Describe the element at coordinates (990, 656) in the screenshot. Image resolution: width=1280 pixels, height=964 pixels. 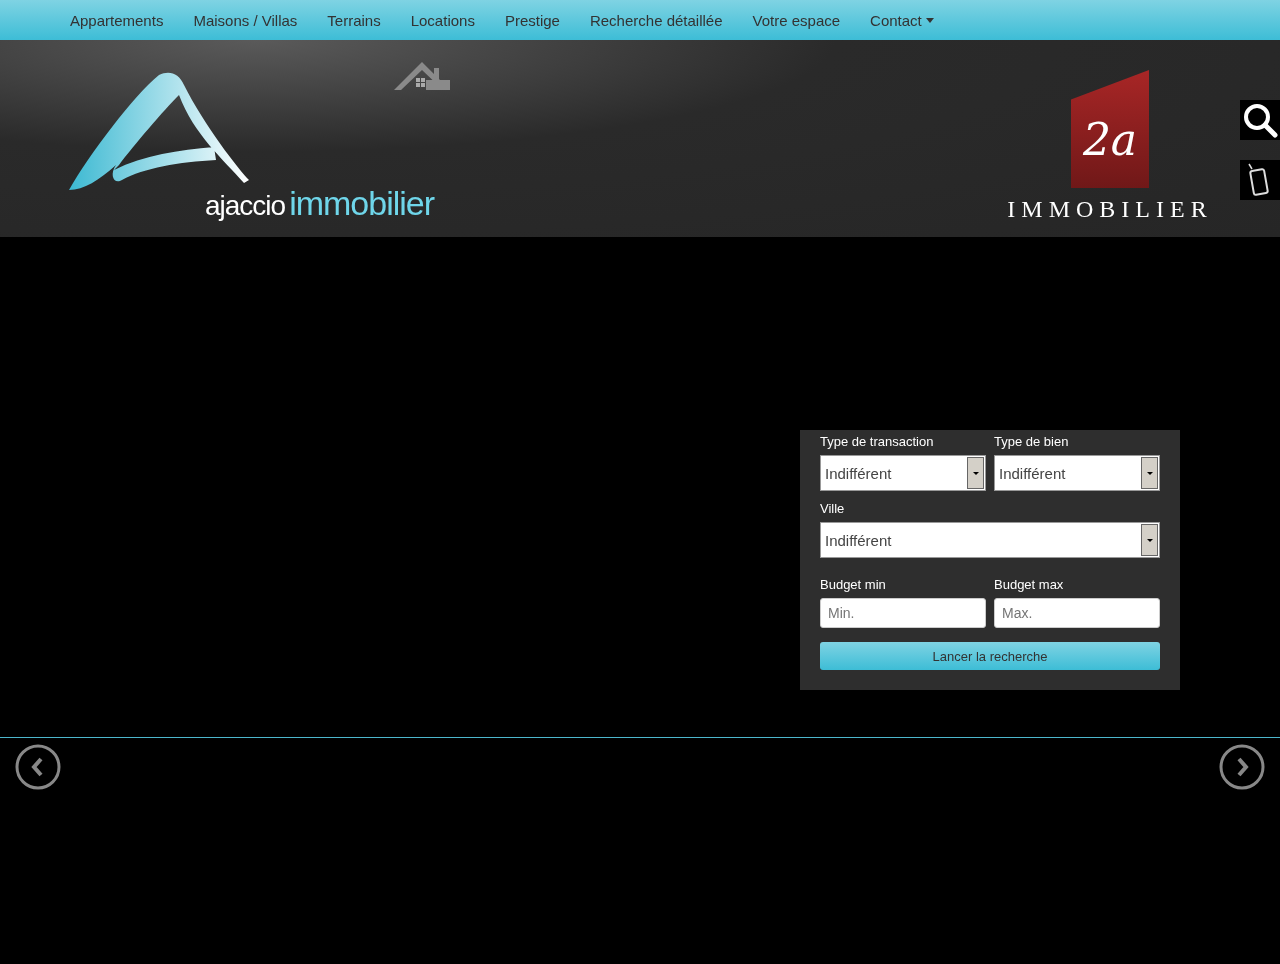
I see `search-submit-button: Lancer la recherche` at that location.